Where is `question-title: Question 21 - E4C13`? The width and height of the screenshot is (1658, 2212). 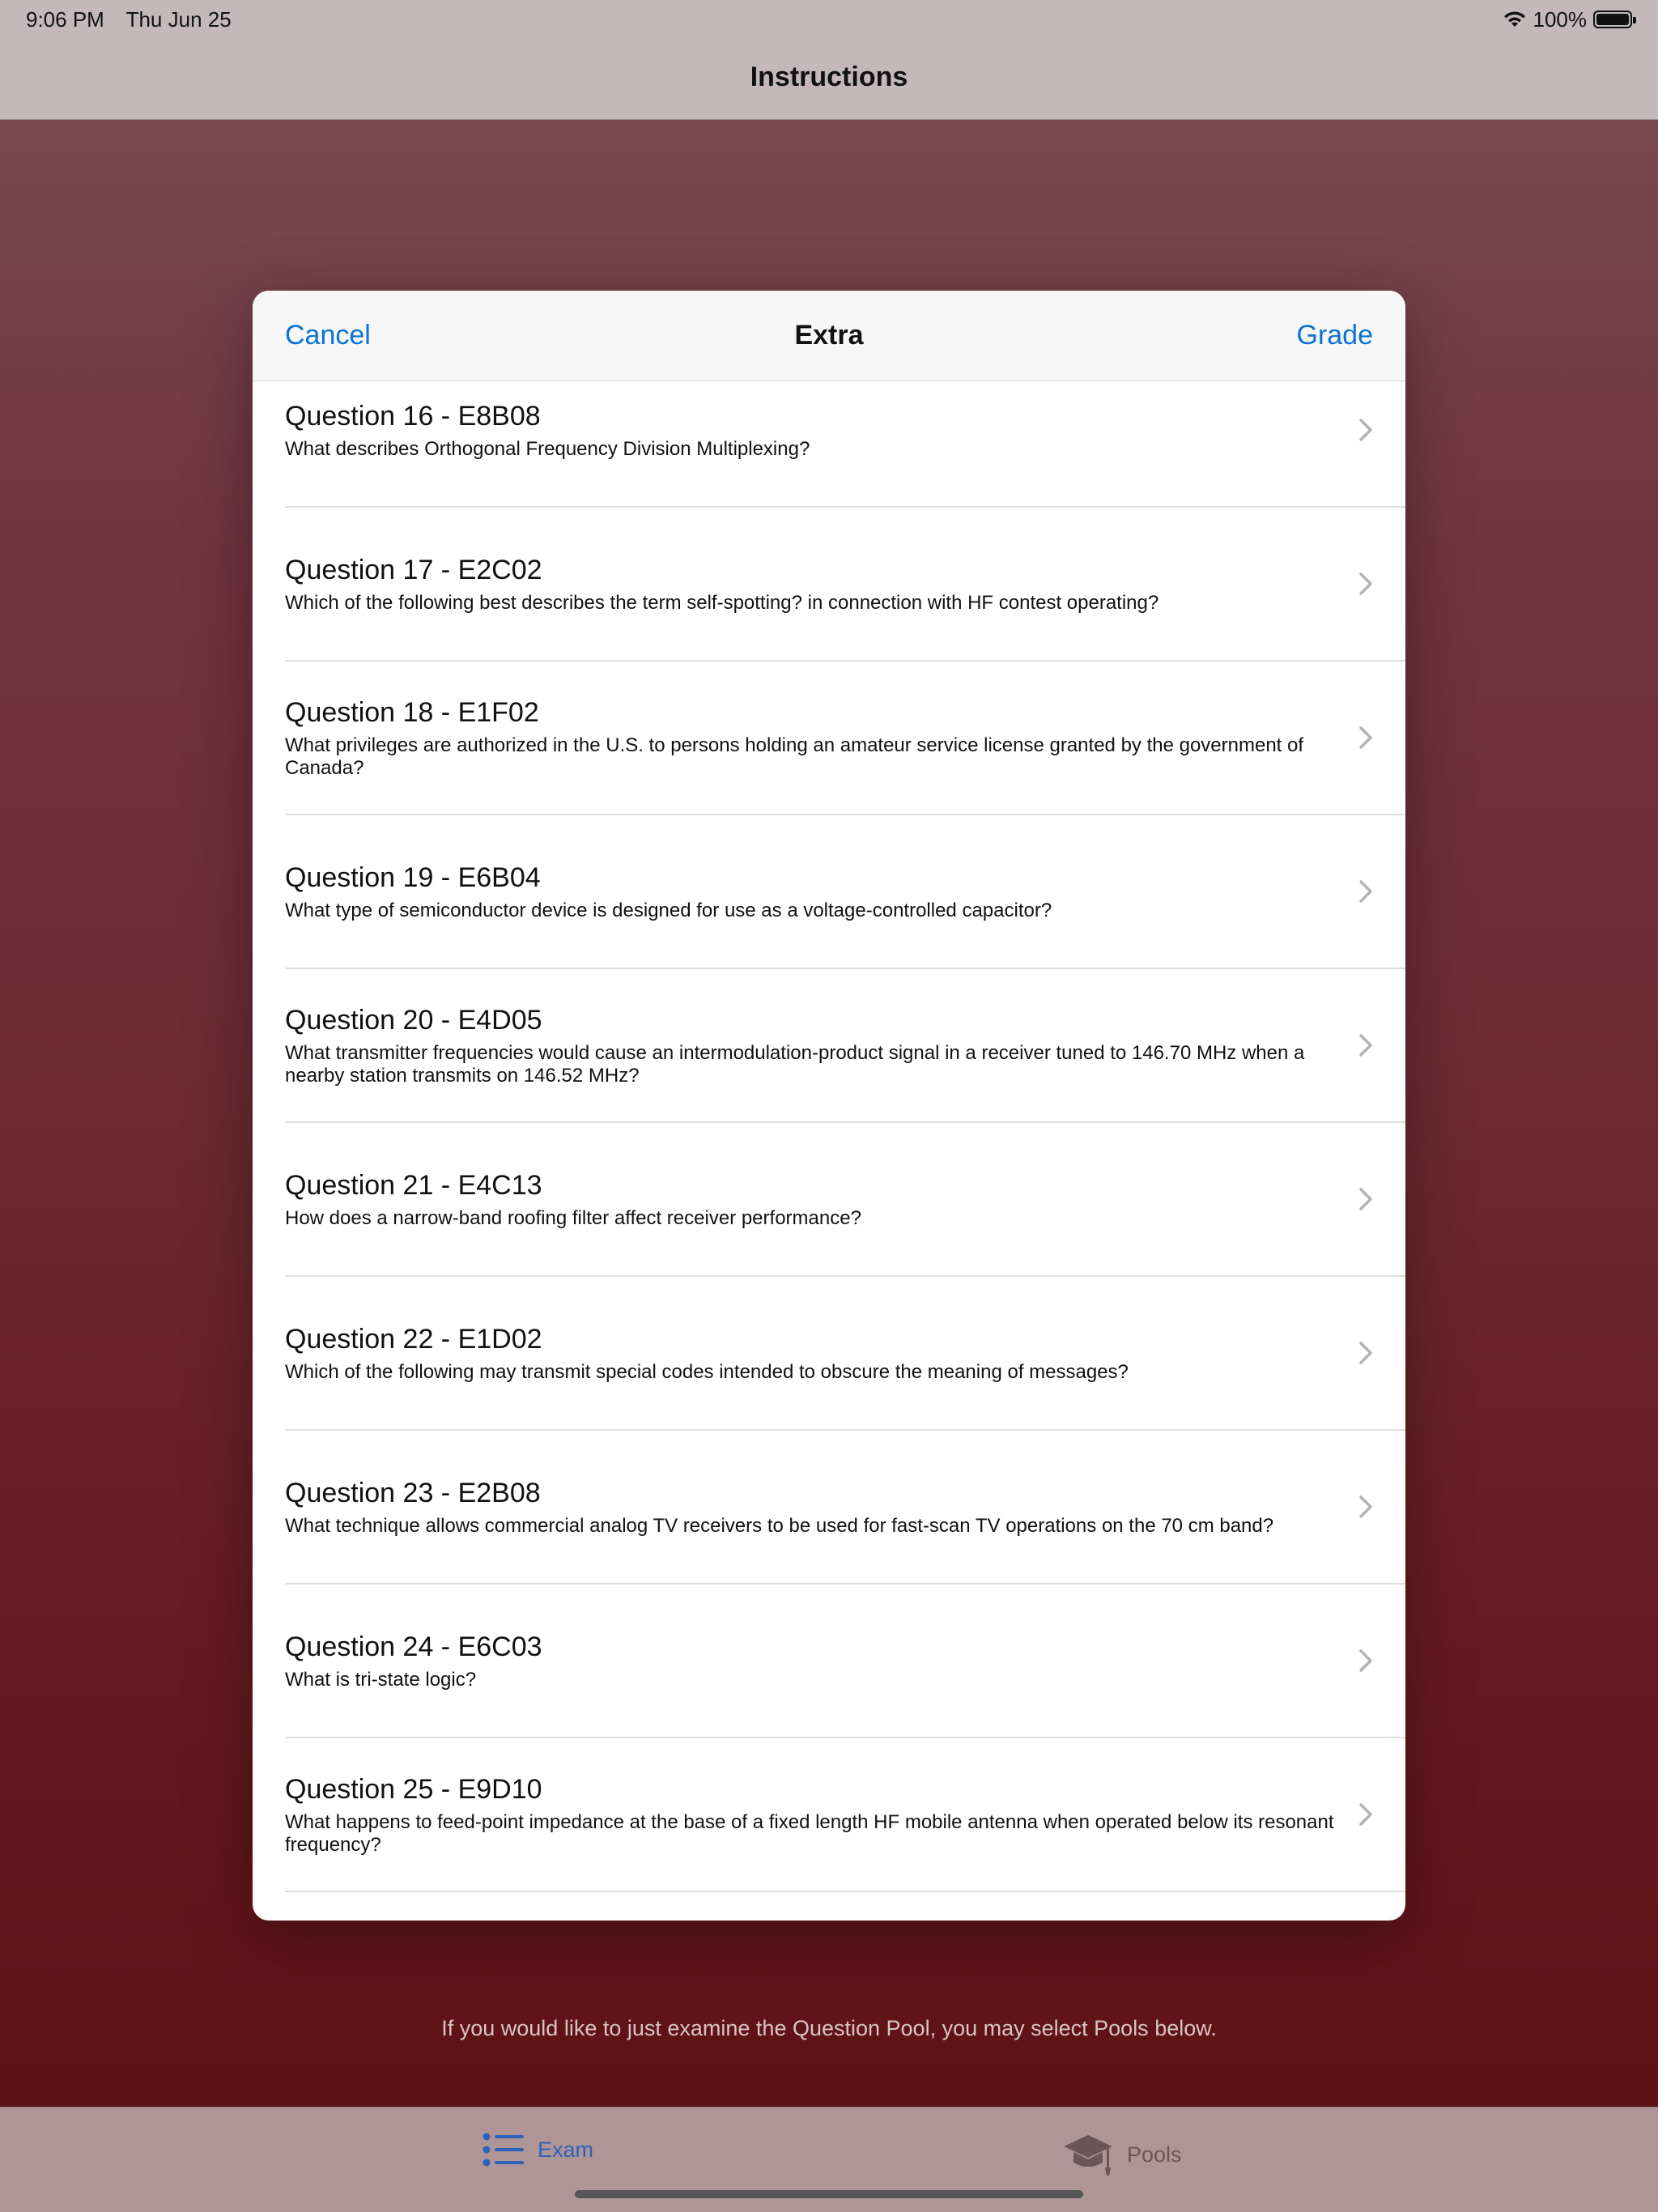 question-title: Question 21 - E4C13 is located at coordinates (413, 1186).